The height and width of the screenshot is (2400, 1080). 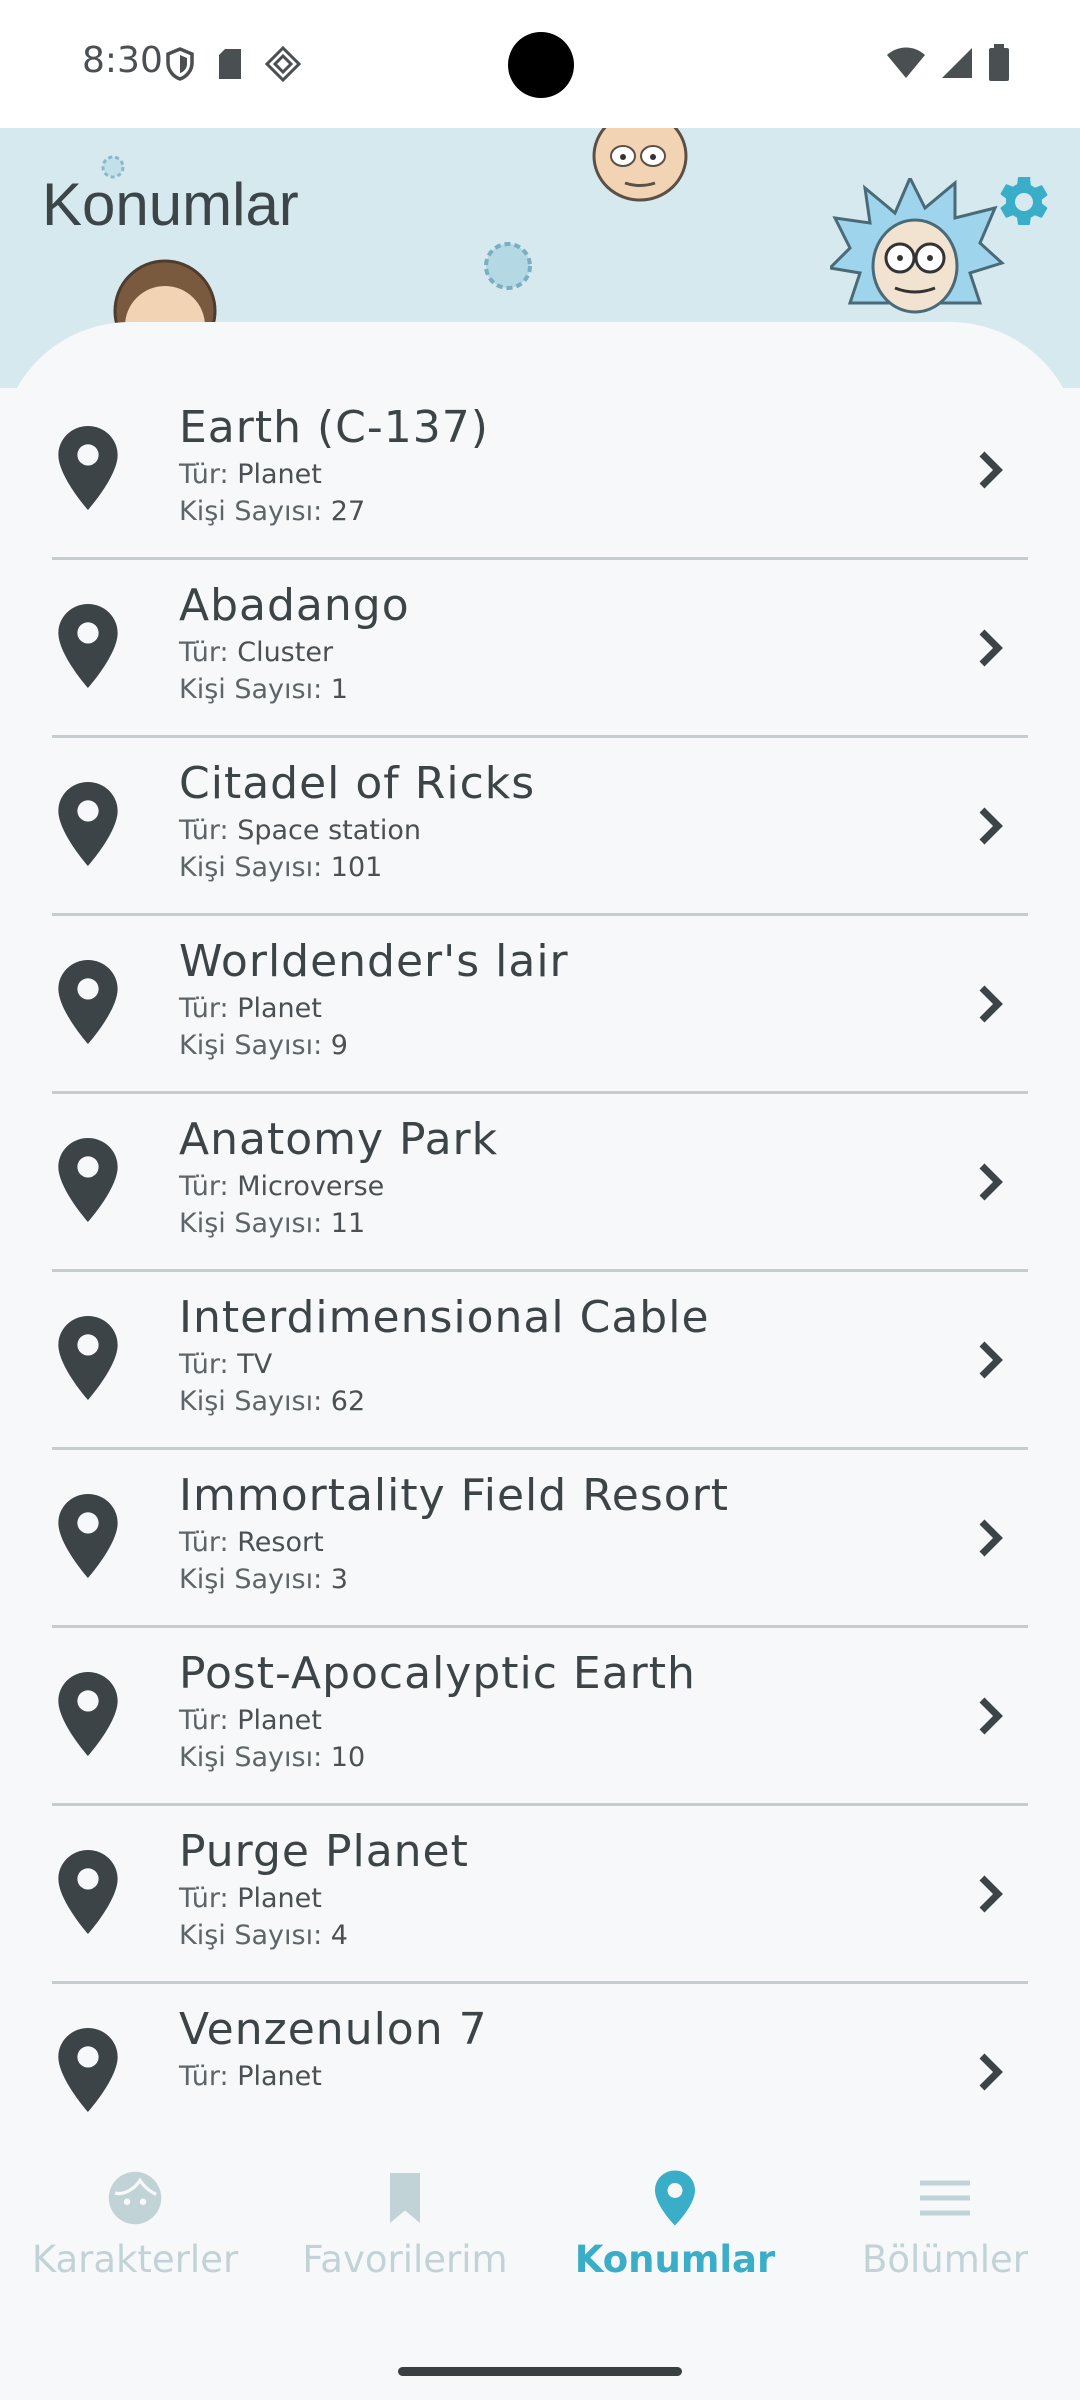 I want to click on location-name: Purge Planet, so click(x=324, y=1851).